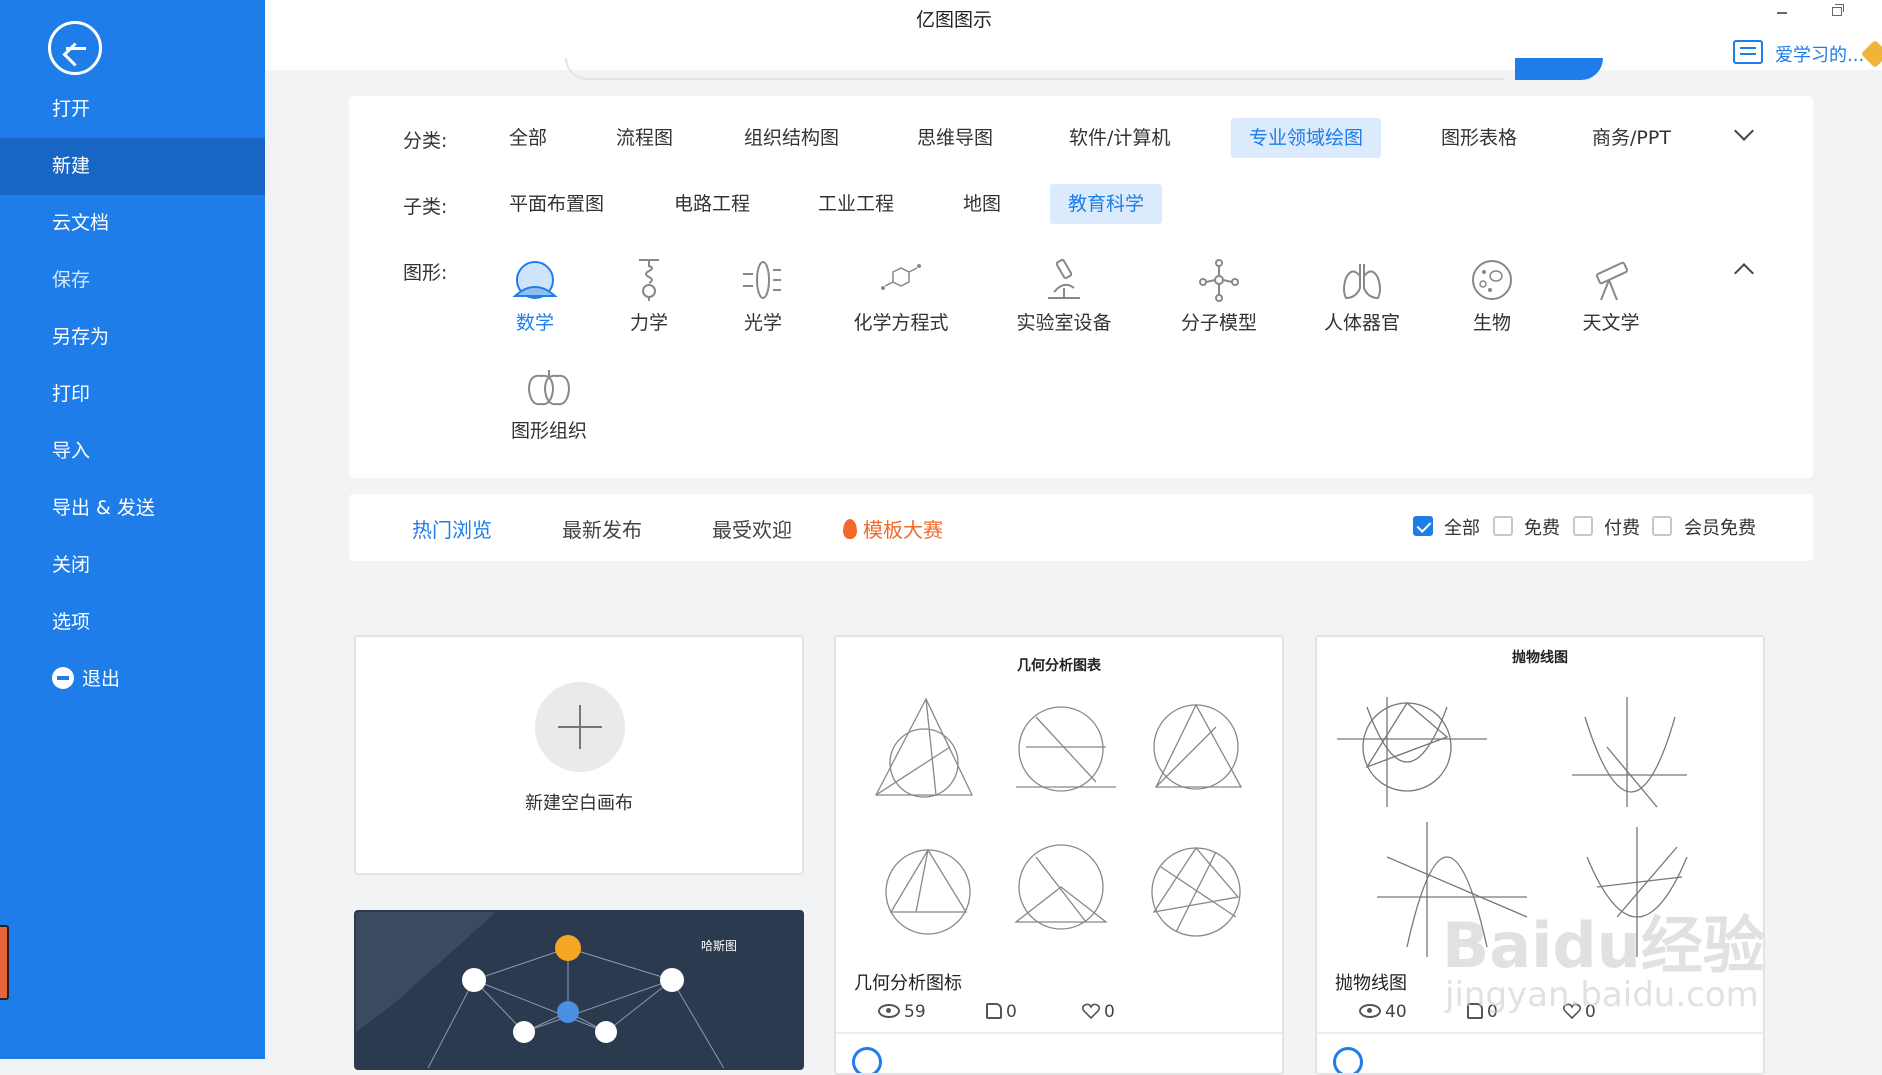 The height and width of the screenshot is (1075, 1882). I want to click on sidebar-item-label: 关闭, so click(71, 565).